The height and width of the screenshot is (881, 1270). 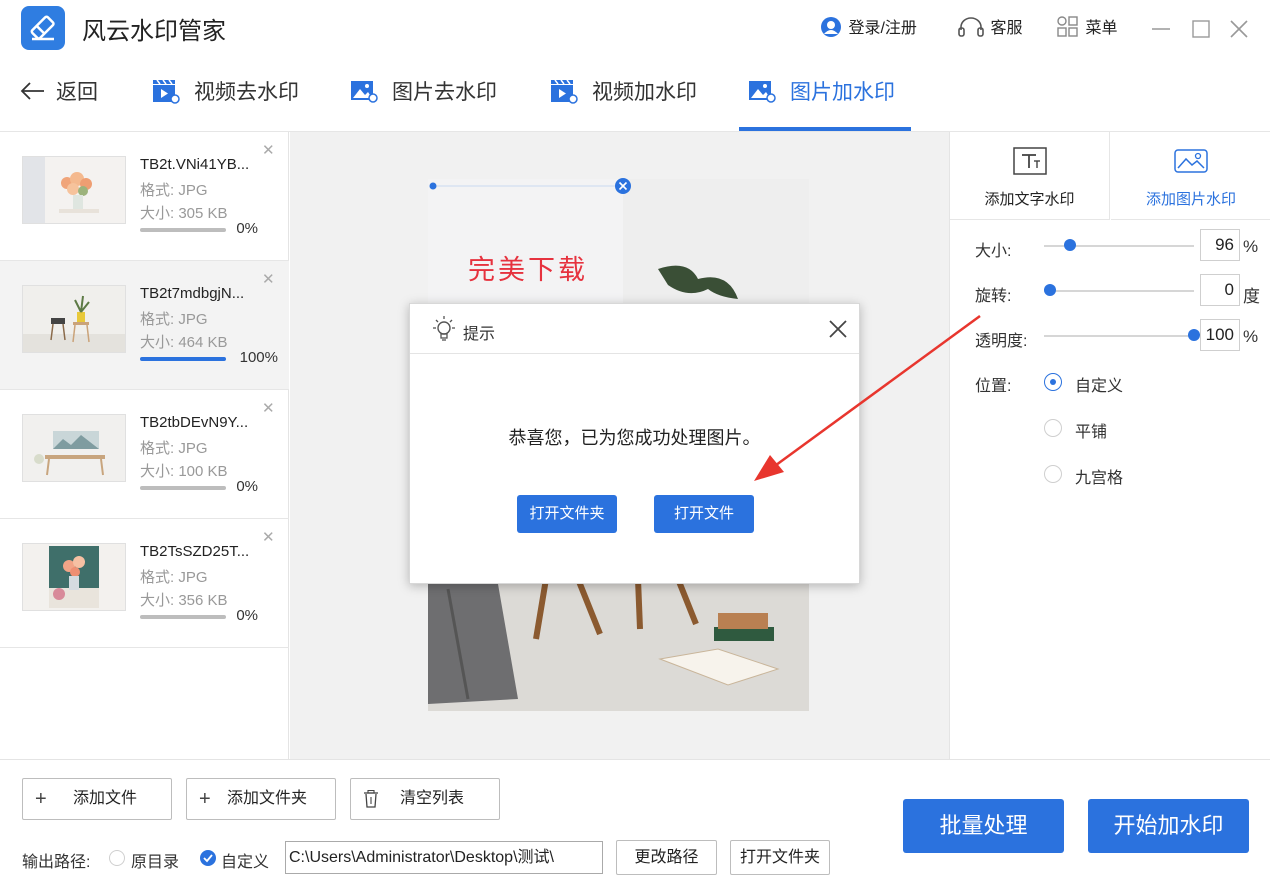 I want to click on output-custom-label: 自定义, so click(x=245, y=862).